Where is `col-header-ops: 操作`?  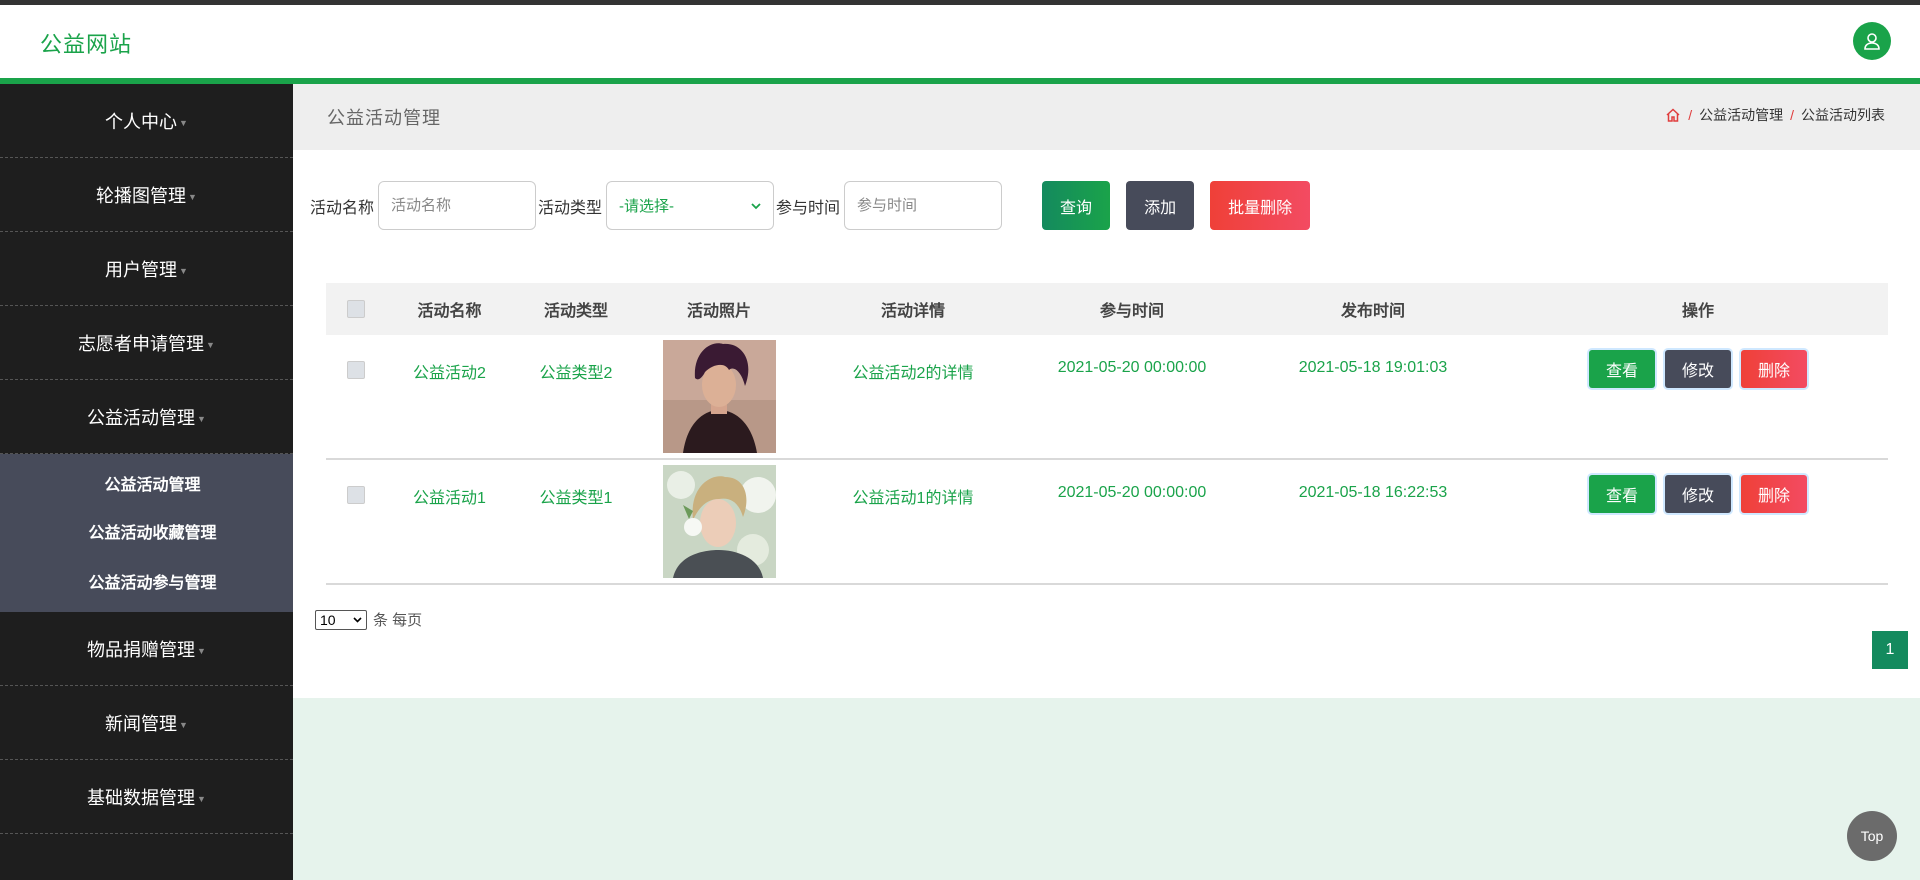 col-header-ops: 操作 is located at coordinates (1697, 311).